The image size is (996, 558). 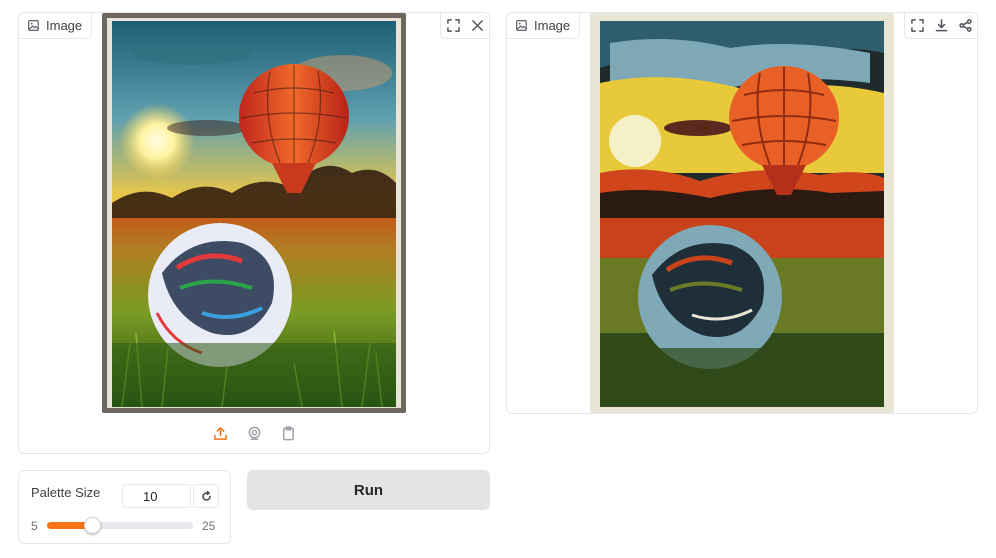 What do you see at coordinates (66, 492) in the screenshot?
I see `palette-size-label: Palette Size` at bounding box center [66, 492].